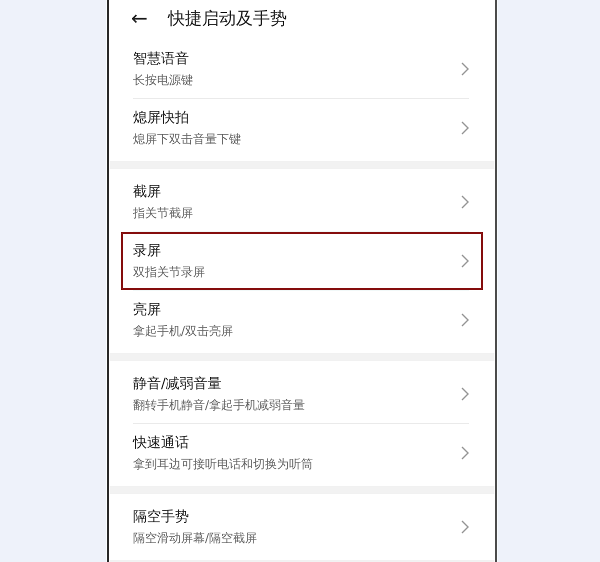 The image size is (600, 562). What do you see at coordinates (163, 213) in the screenshot?
I see `row-subtitle: 指关节截屏` at bounding box center [163, 213].